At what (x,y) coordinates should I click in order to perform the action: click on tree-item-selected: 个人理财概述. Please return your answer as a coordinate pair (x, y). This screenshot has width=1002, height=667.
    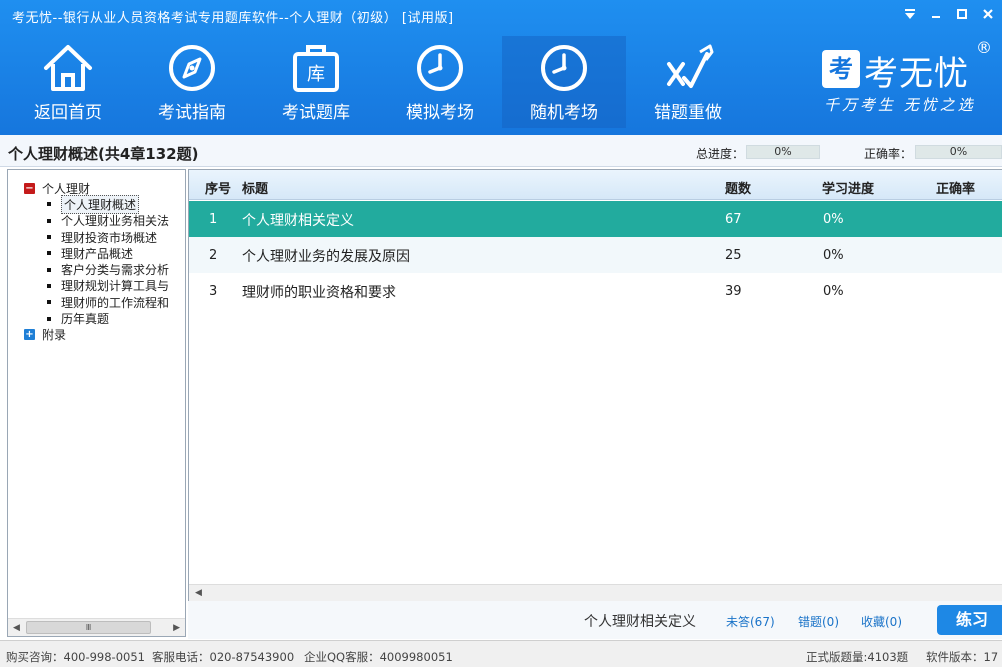
    Looking at the image, I should click on (96, 204).